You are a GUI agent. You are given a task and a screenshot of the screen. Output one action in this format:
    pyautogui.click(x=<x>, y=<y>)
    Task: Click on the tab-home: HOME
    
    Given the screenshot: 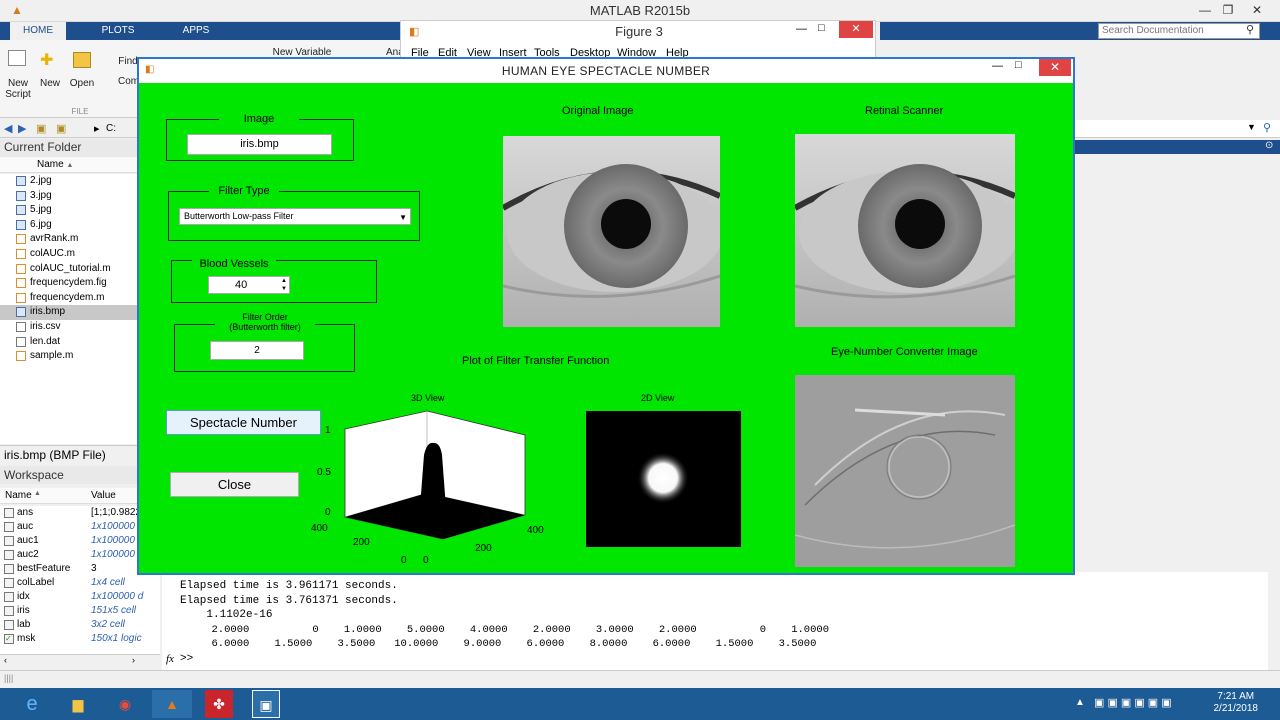 What is the action you would take?
    pyautogui.click(x=38, y=31)
    